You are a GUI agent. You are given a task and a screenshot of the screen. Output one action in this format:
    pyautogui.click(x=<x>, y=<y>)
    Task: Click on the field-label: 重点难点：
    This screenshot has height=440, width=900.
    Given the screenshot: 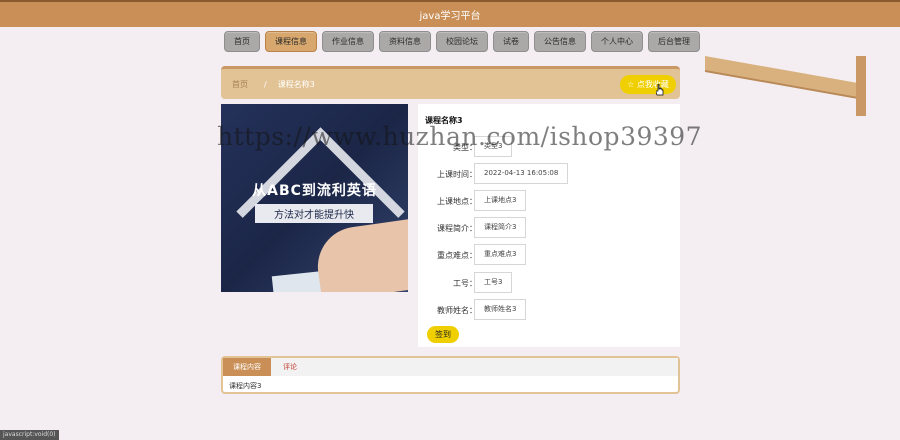 What is the action you would take?
    pyautogui.click(x=457, y=255)
    